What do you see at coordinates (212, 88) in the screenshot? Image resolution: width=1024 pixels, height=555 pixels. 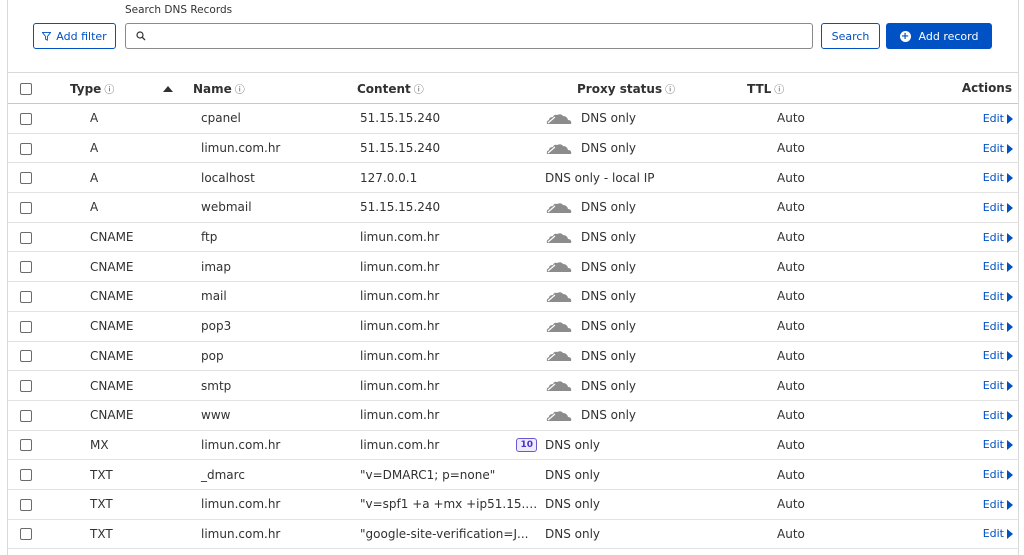 I see `column-name-label: Name` at bounding box center [212, 88].